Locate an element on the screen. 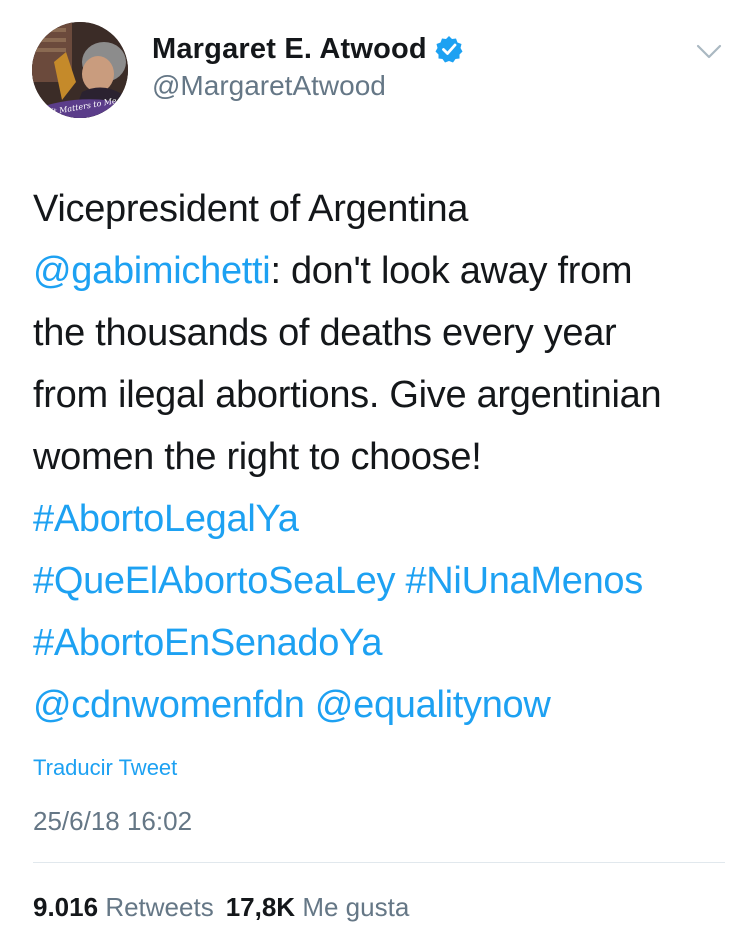 Image resolution: width=741 pixels, height=942 pixels. hashtag-niunamenos: #NiUnaMenos is located at coordinates (524, 581).